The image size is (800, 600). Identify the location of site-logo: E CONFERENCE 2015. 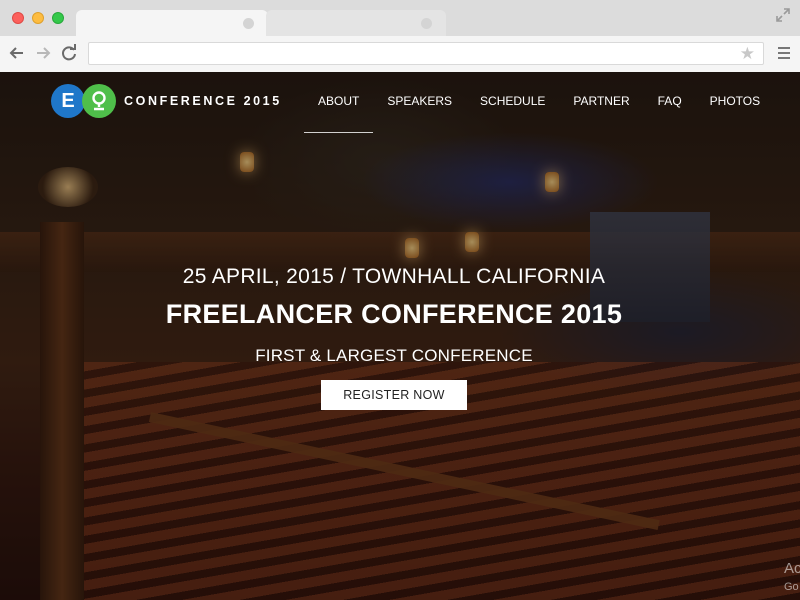
(166, 101).